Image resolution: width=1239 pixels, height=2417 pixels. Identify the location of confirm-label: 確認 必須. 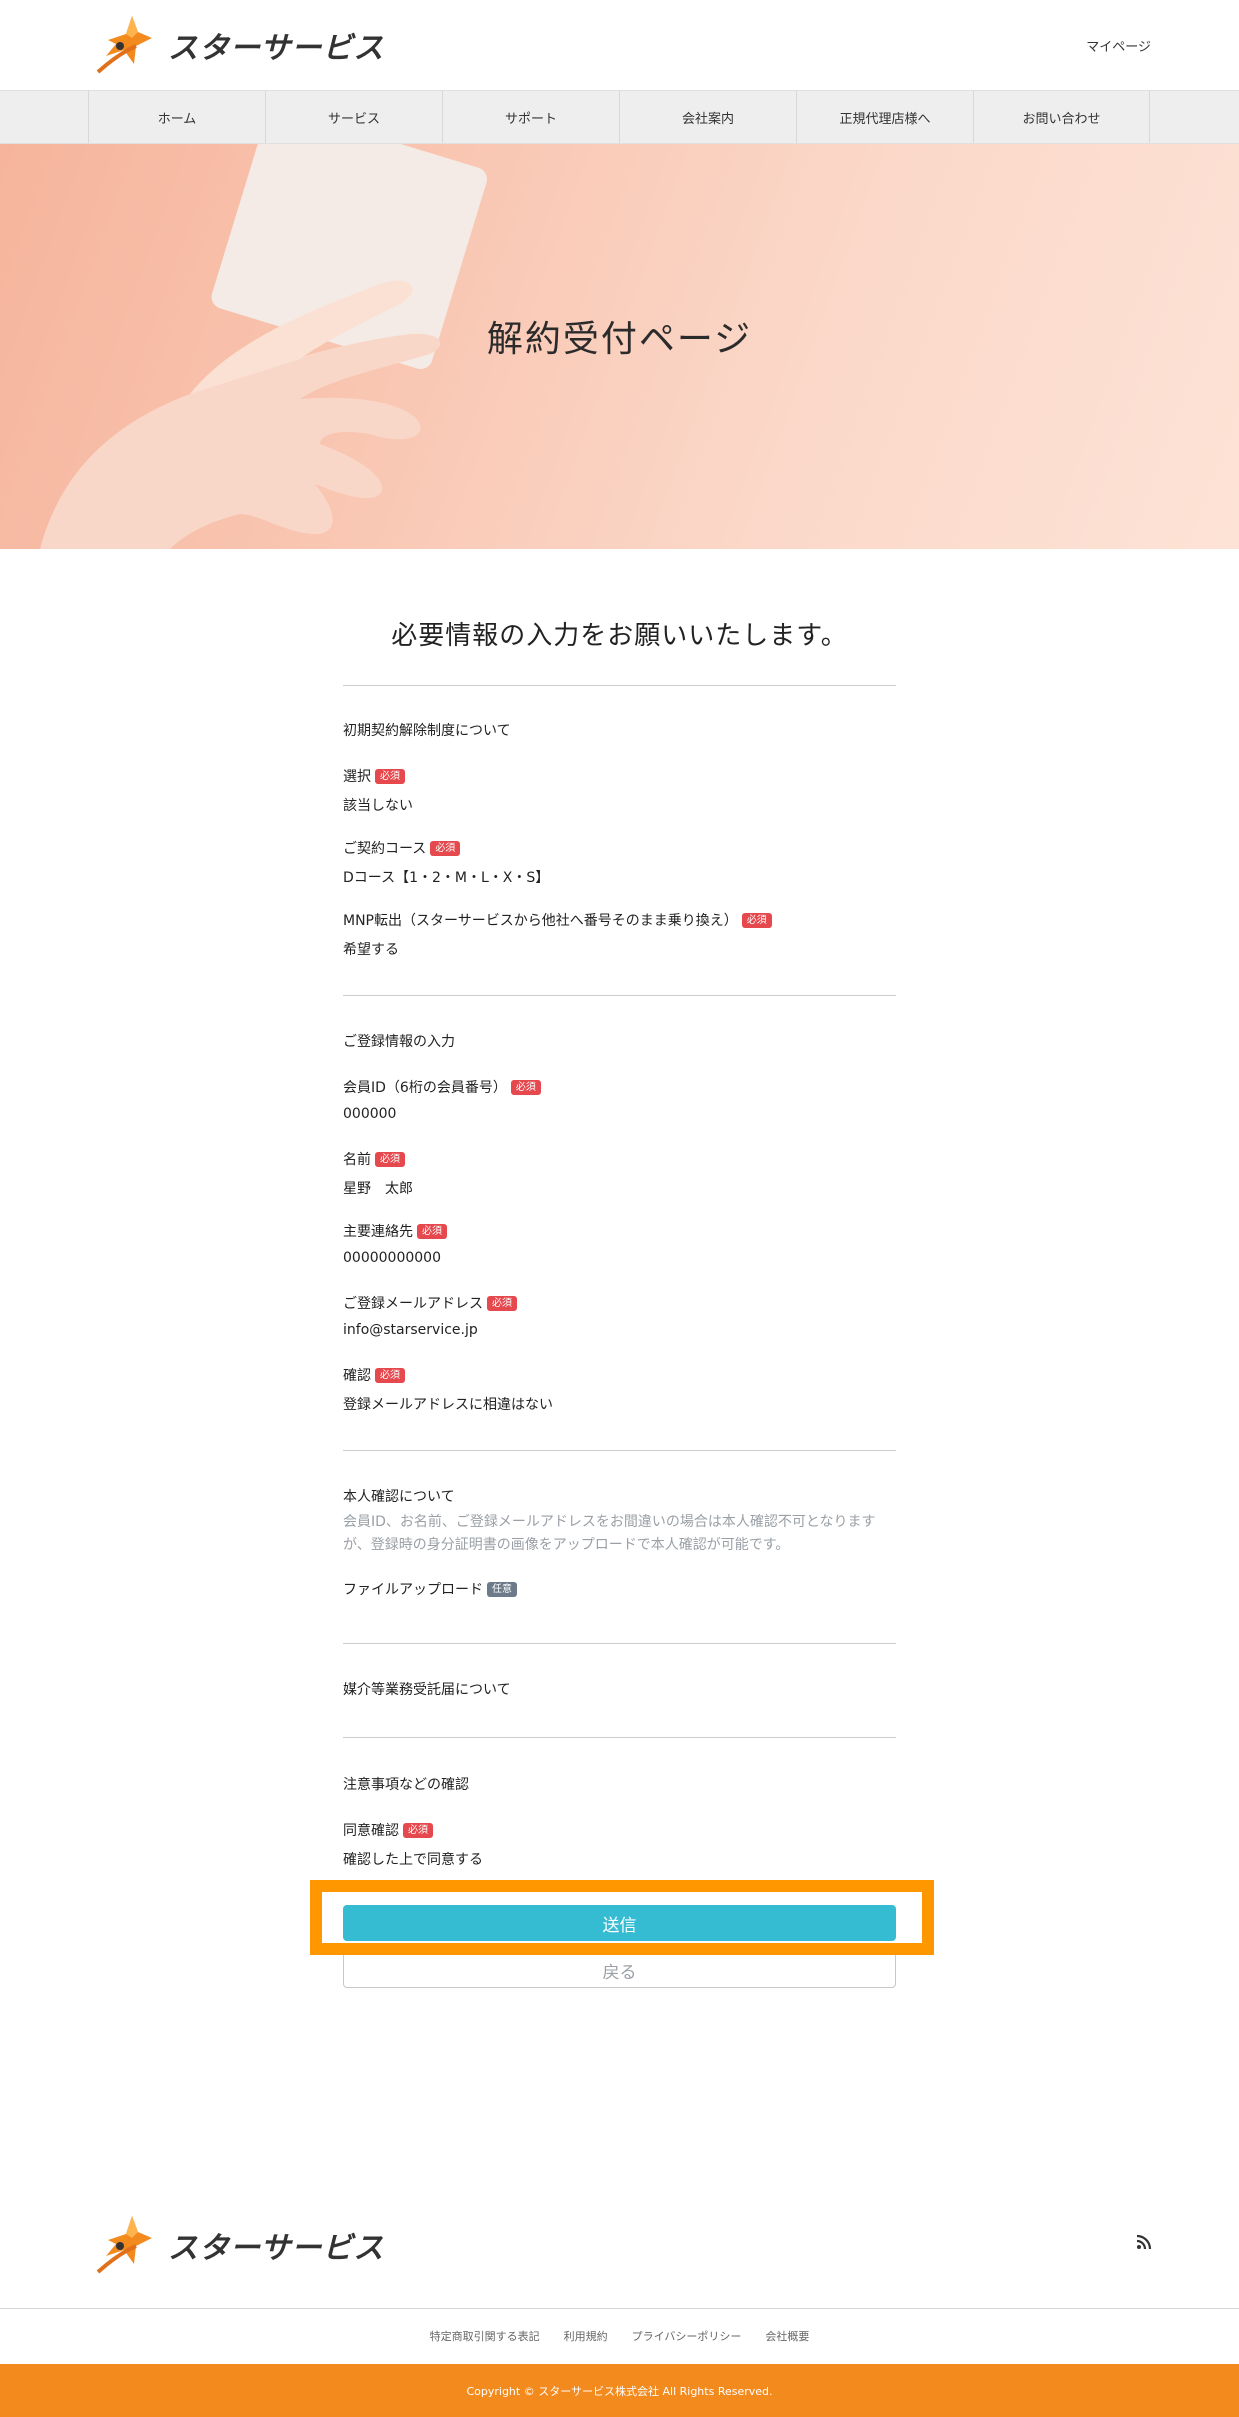
(374, 1375).